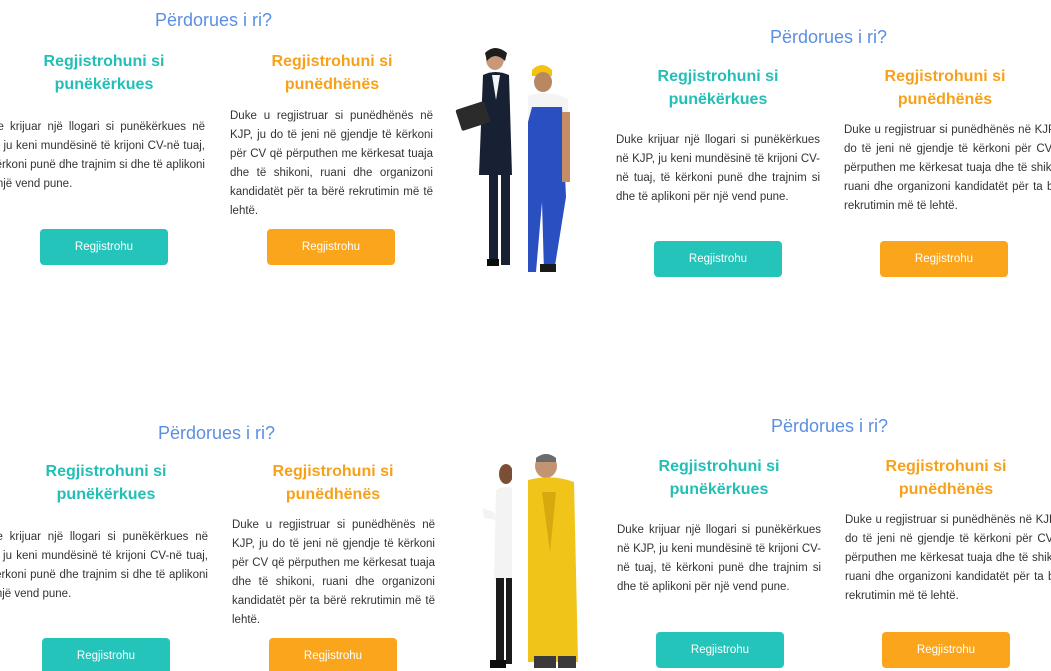  What do you see at coordinates (483, 157) in the screenshot?
I see `businesswoman-figure` at bounding box center [483, 157].